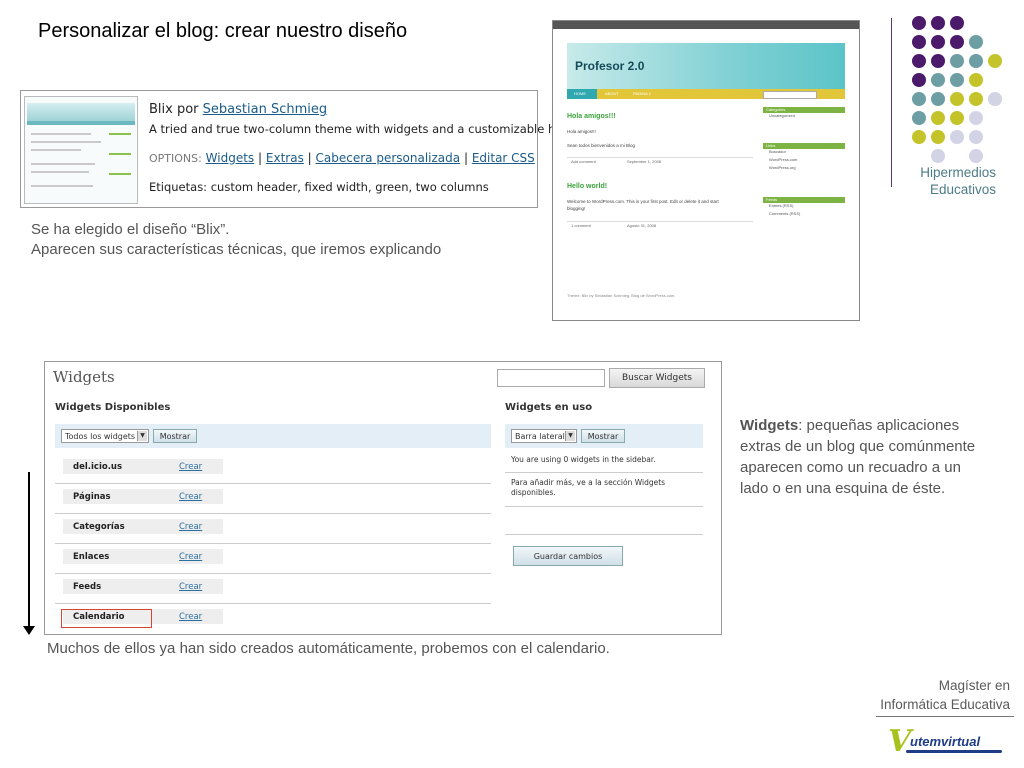  I want to click on nav-home: HOME, so click(580, 93).